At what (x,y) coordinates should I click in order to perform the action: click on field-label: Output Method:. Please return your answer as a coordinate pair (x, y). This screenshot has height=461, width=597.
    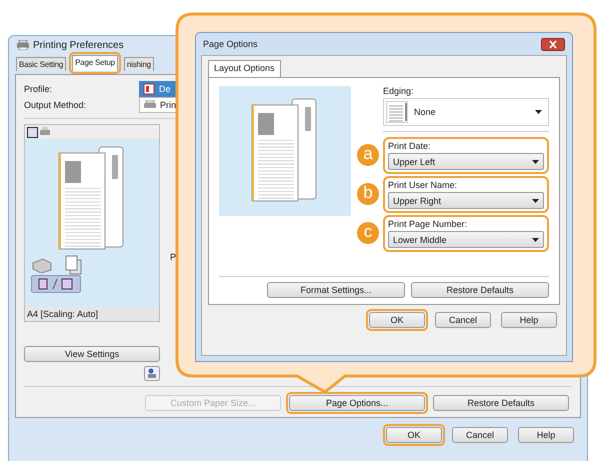
    Looking at the image, I should click on (56, 105).